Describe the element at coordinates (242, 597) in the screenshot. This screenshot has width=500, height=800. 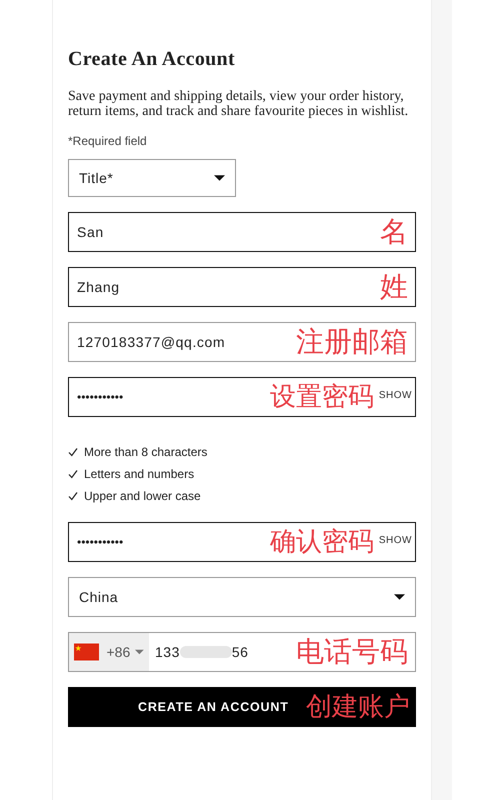
I see `country-select: China` at that location.